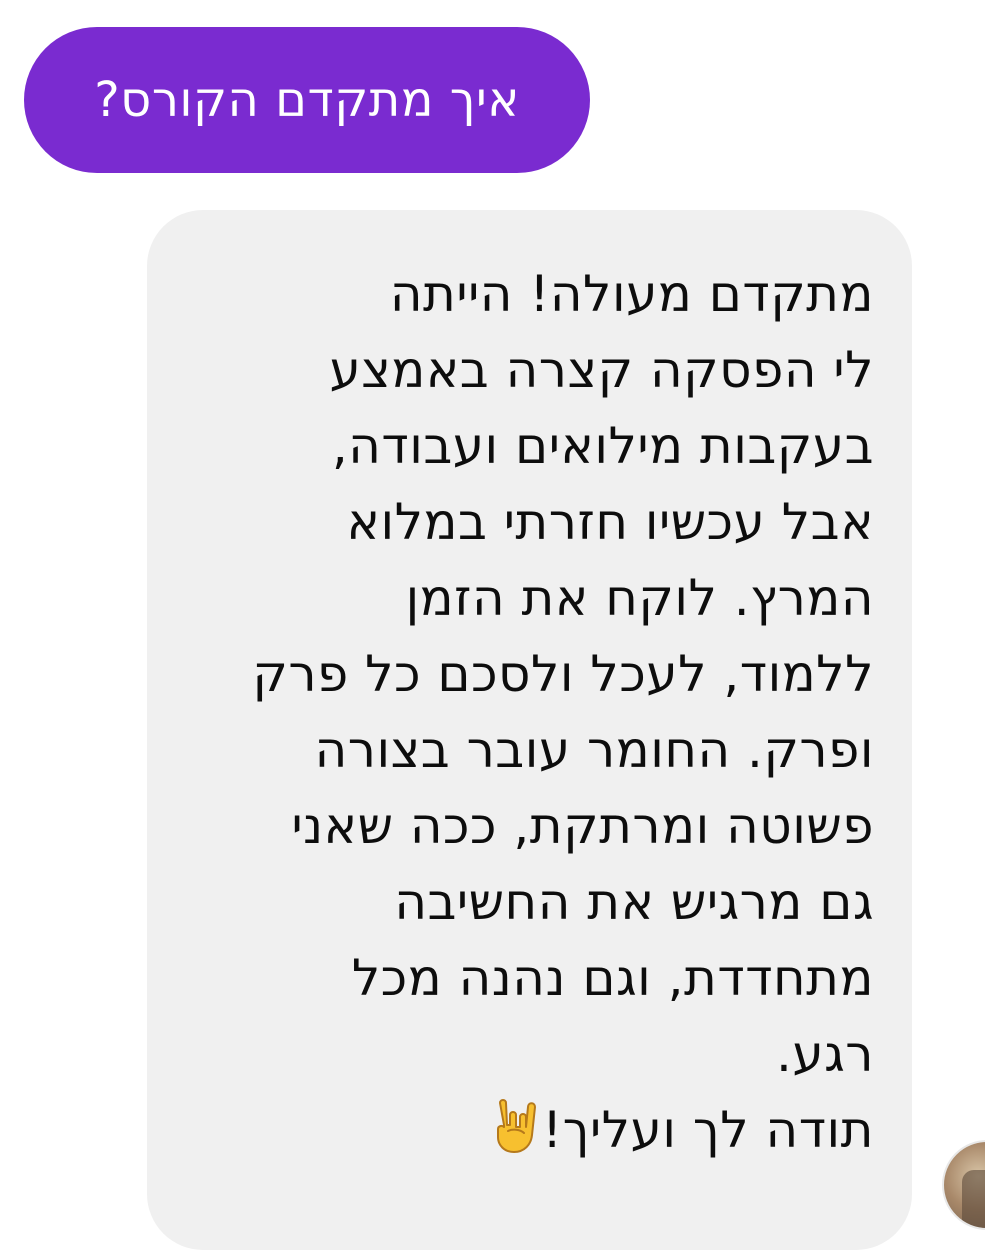  What do you see at coordinates (601, 370) in the screenshot?
I see `message-line: לי הפסקה קצרה באמצע` at bounding box center [601, 370].